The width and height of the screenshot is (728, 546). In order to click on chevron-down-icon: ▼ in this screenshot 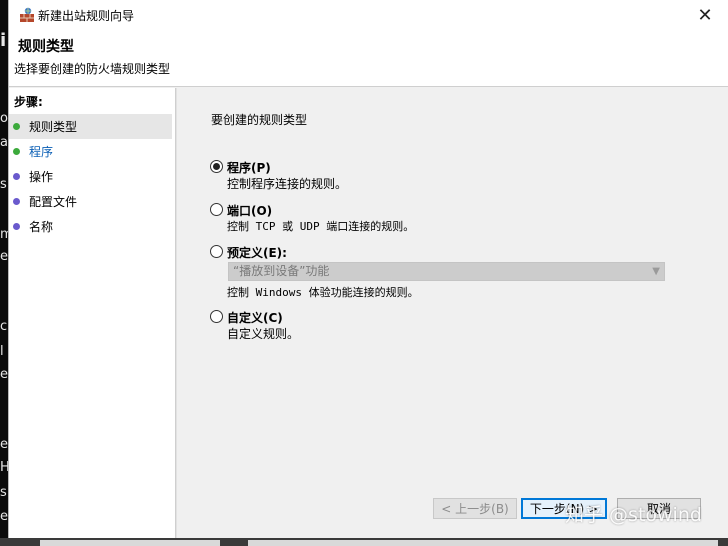, I will do `click(656, 271)`.